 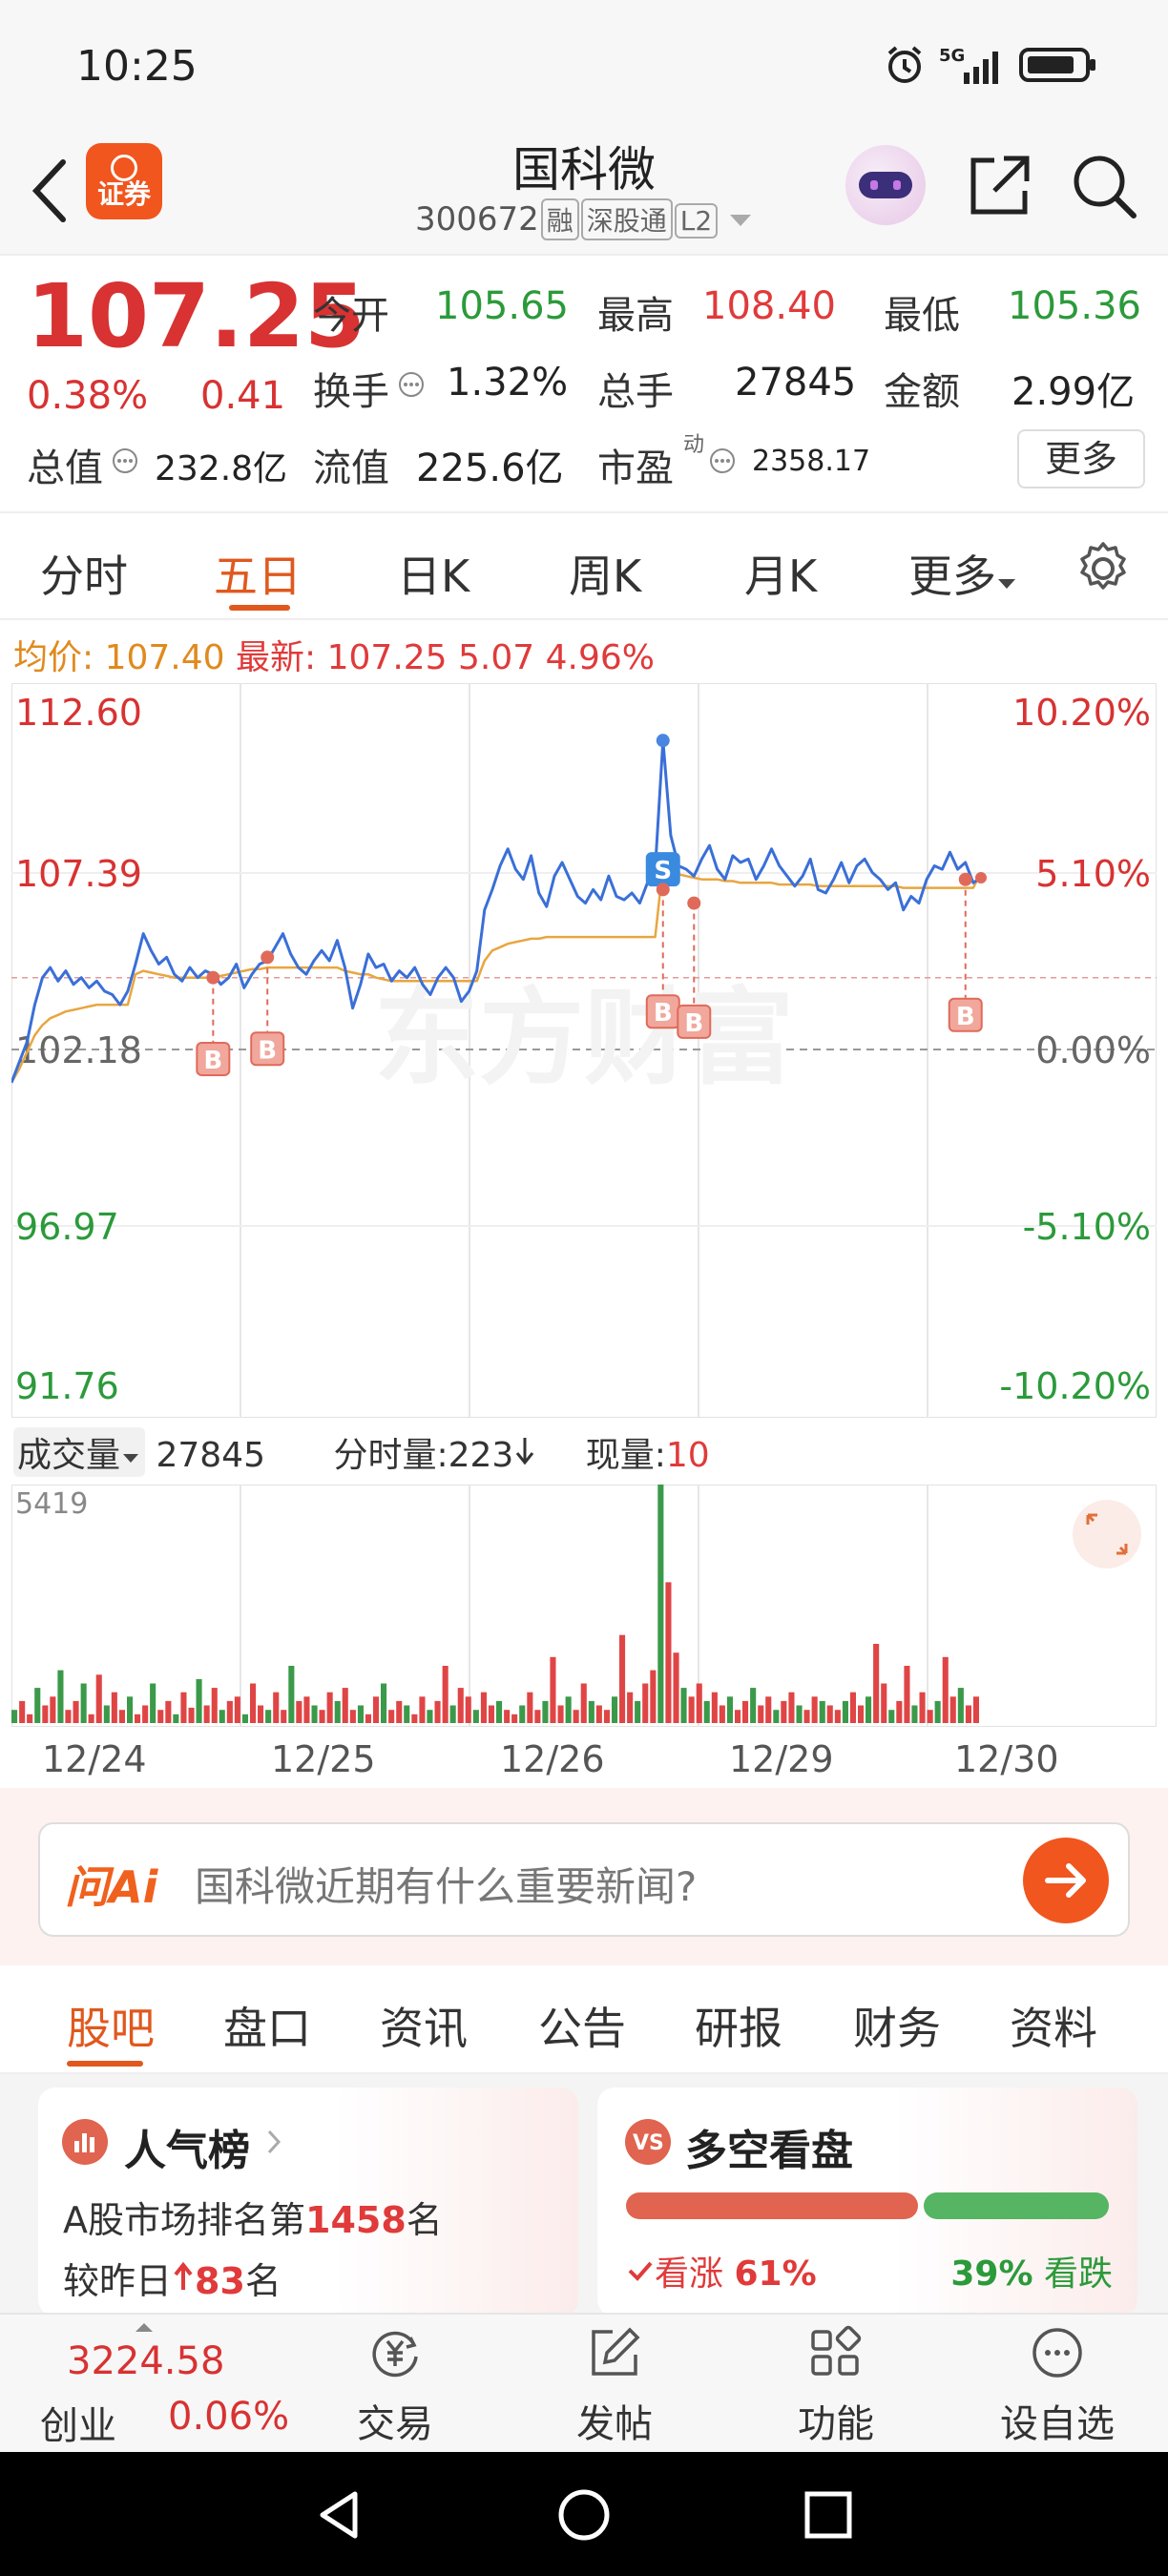 What do you see at coordinates (69, 1455) in the screenshot?
I see `volume-indicator-label: 成交量` at bounding box center [69, 1455].